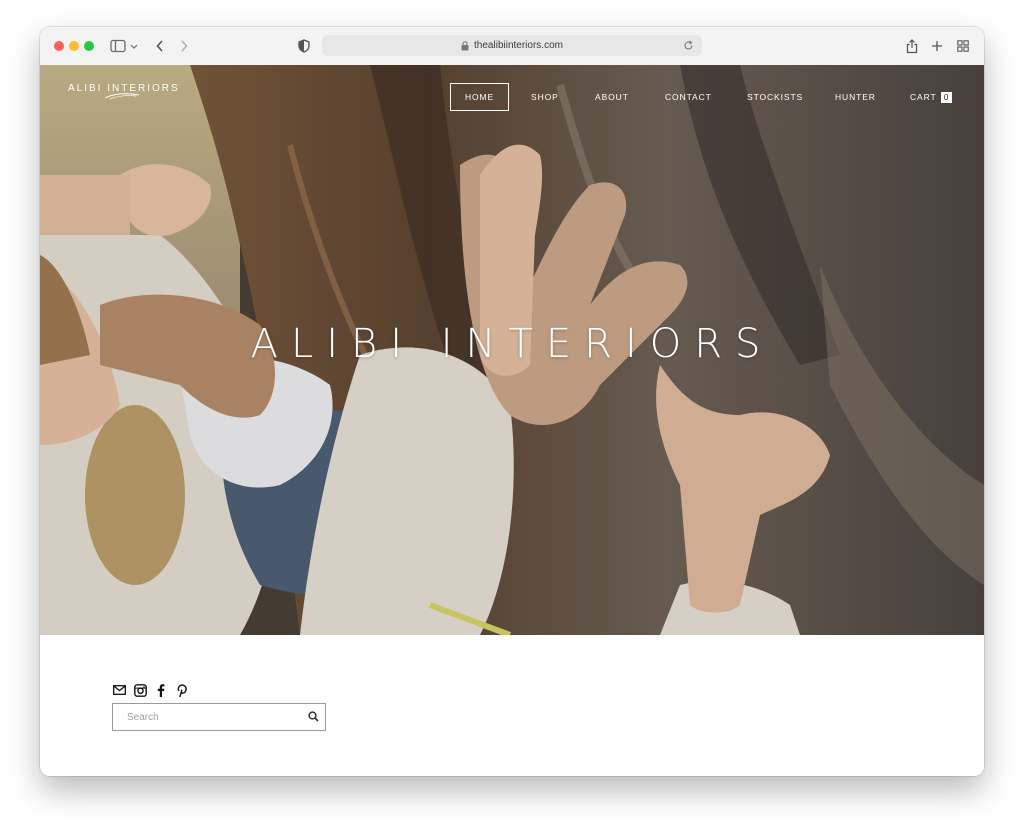 The image size is (1024, 829). I want to click on new-tab-button, so click(937, 46).